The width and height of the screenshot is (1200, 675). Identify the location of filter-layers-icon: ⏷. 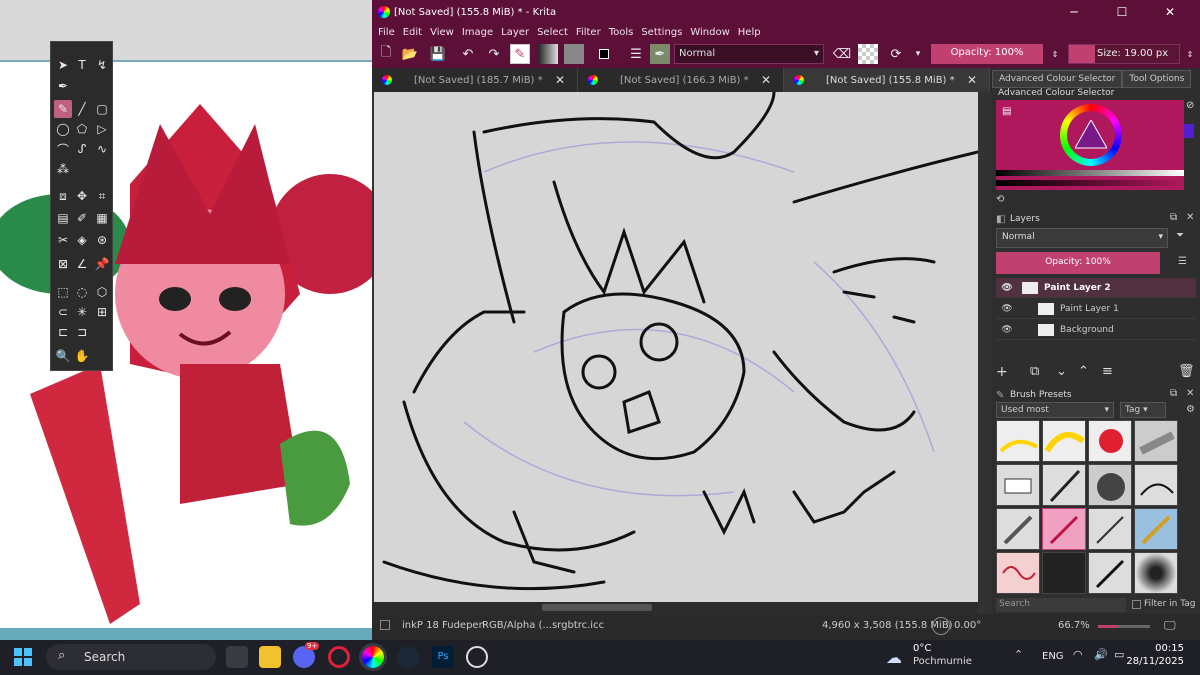
(1180, 235).